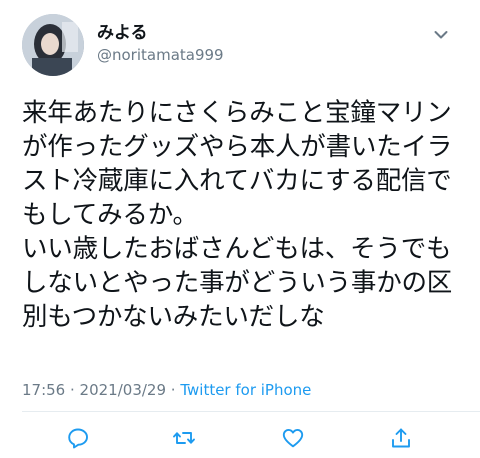 The image size is (480, 458). What do you see at coordinates (123, 390) in the screenshot?
I see `tweet-date: 2021/03/29` at bounding box center [123, 390].